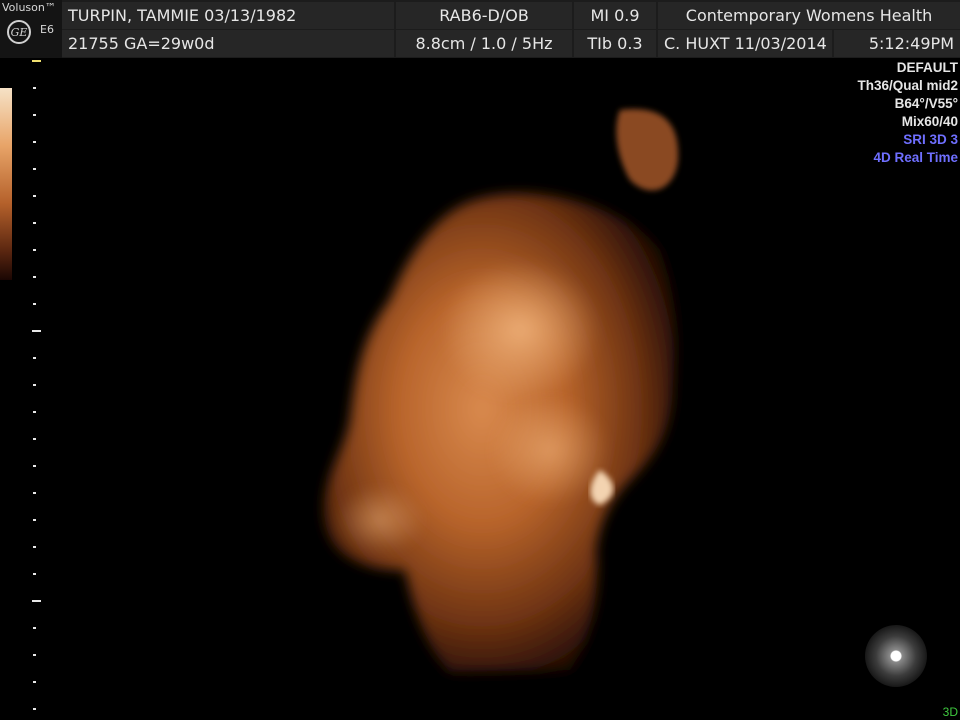 This screenshot has width=960, height=720. What do you see at coordinates (896, 656) in the screenshot?
I see `light-source-control` at bounding box center [896, 656].